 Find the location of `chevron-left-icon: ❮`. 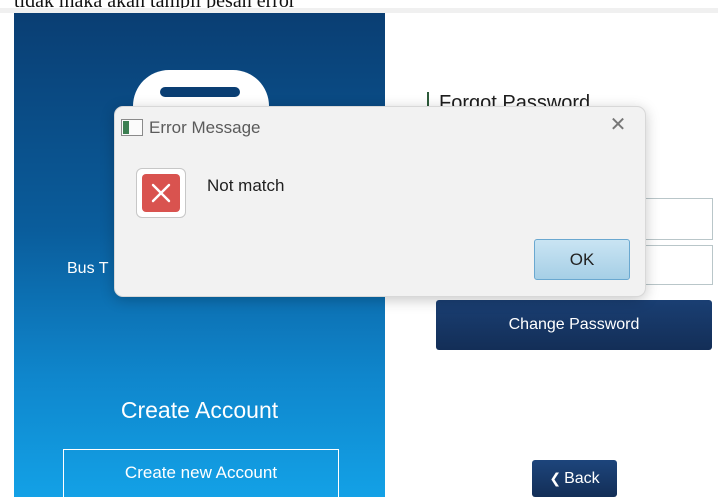

chevron-left-icon: ❮ is located at coordinates (555, 478).